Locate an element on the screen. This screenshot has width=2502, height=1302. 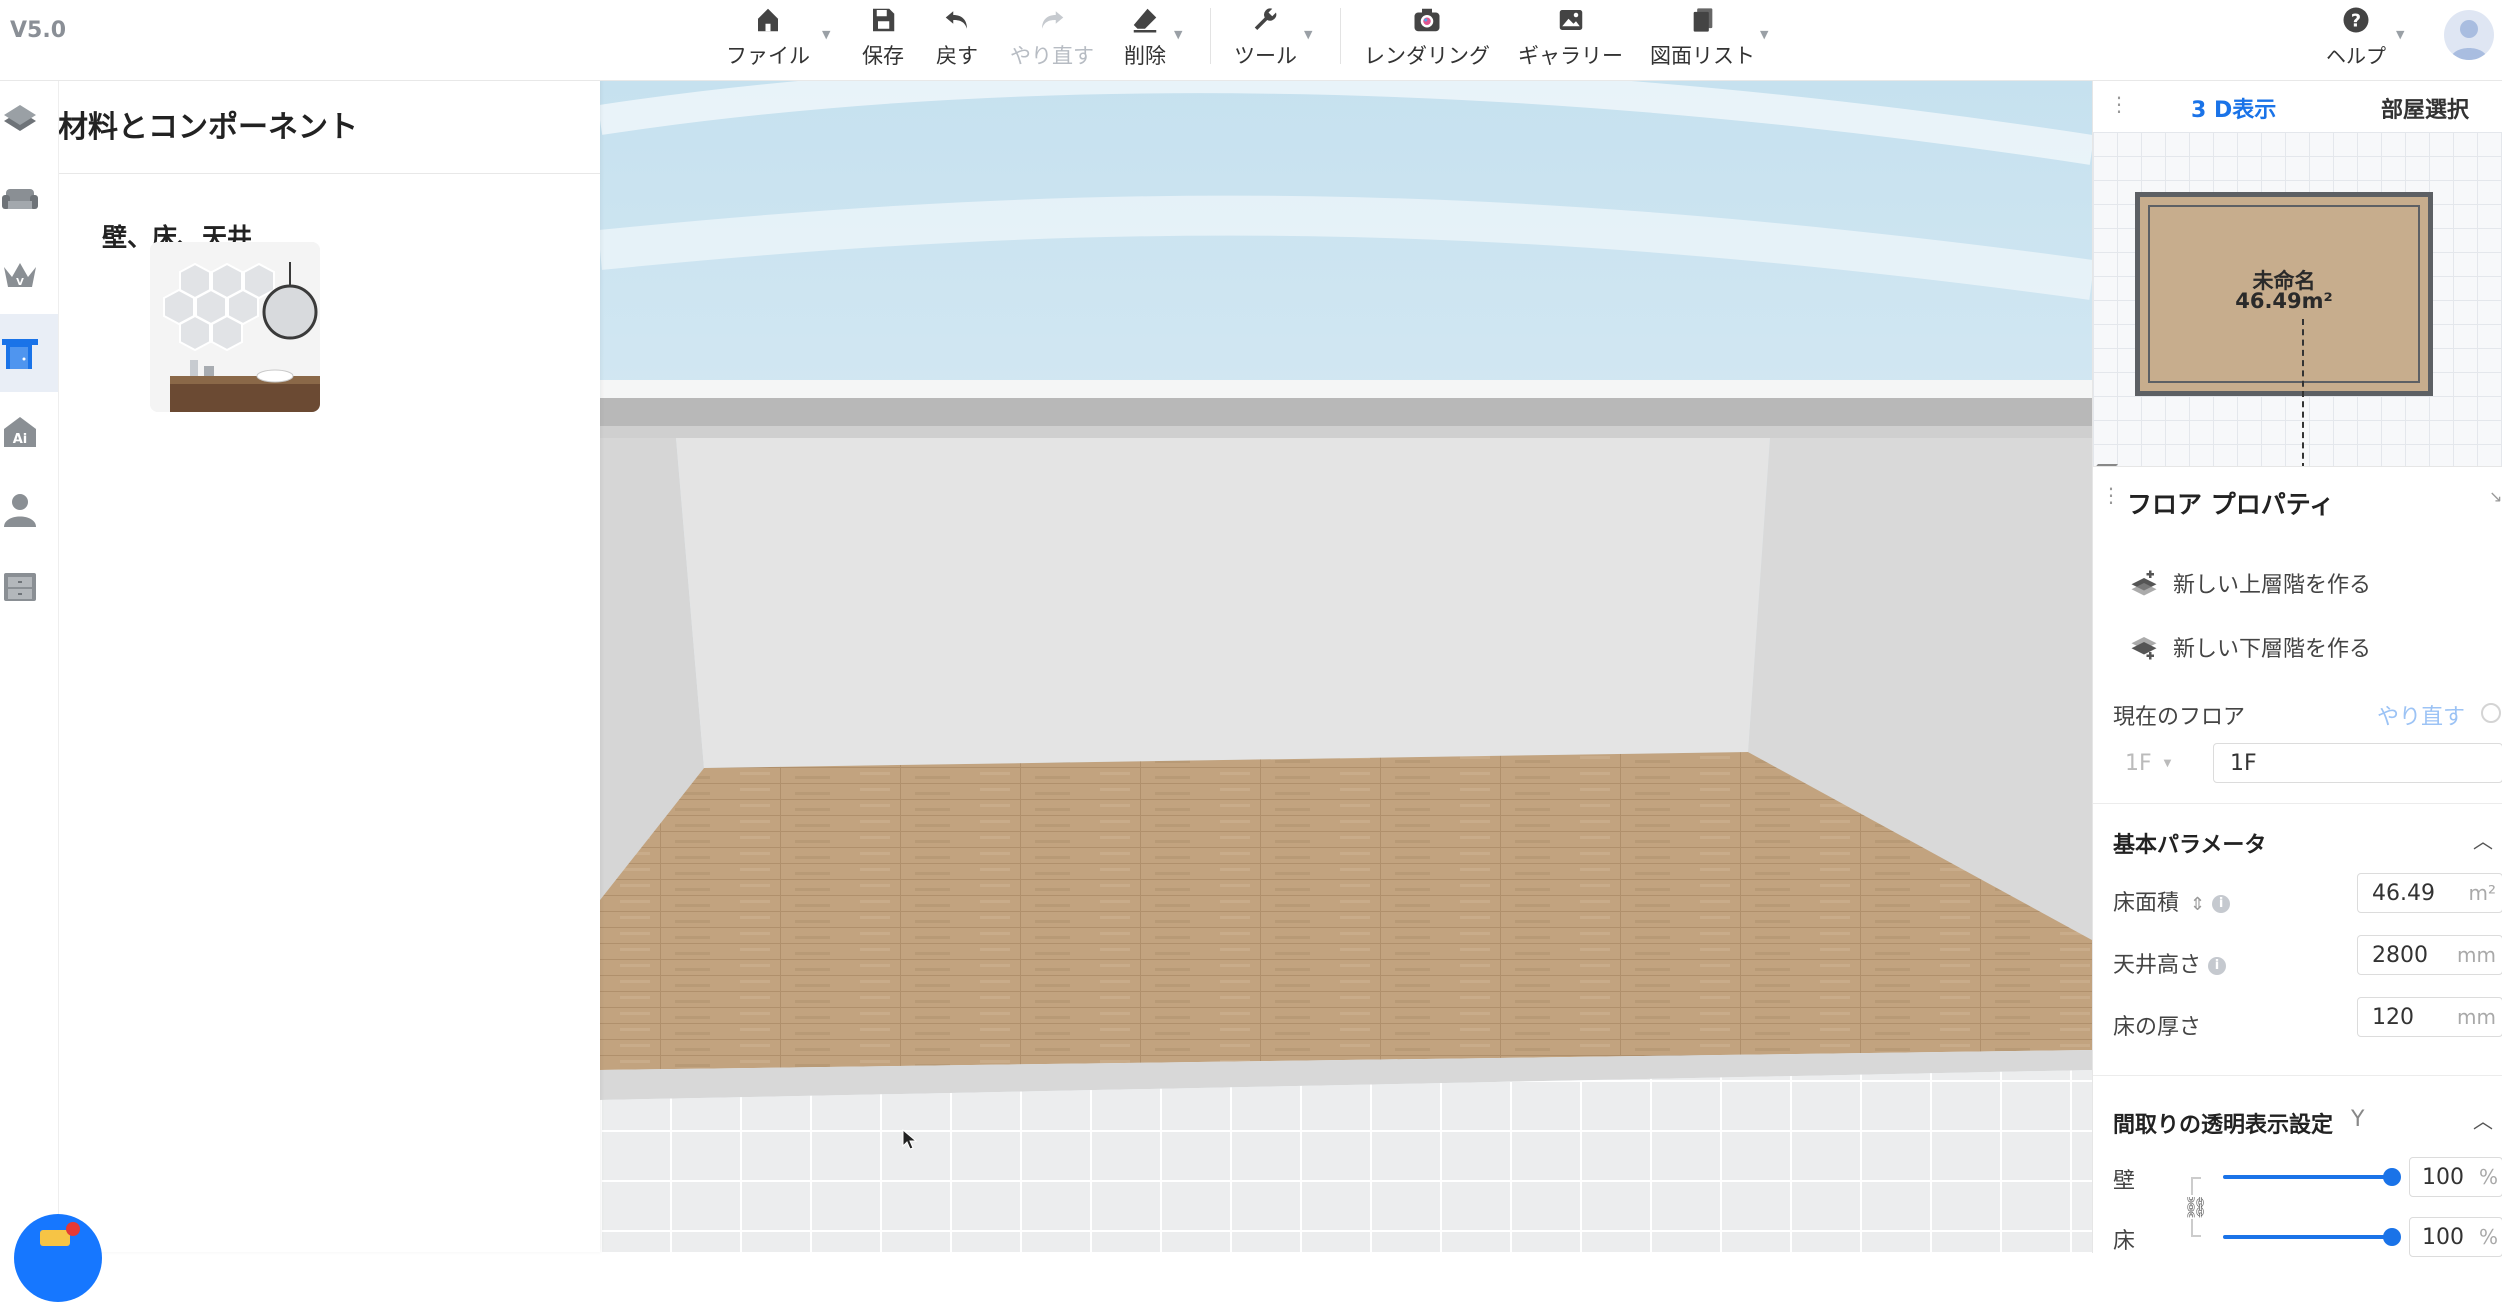
room-outline: 未命名 46.49m² is located at coordinates (2284, 330).